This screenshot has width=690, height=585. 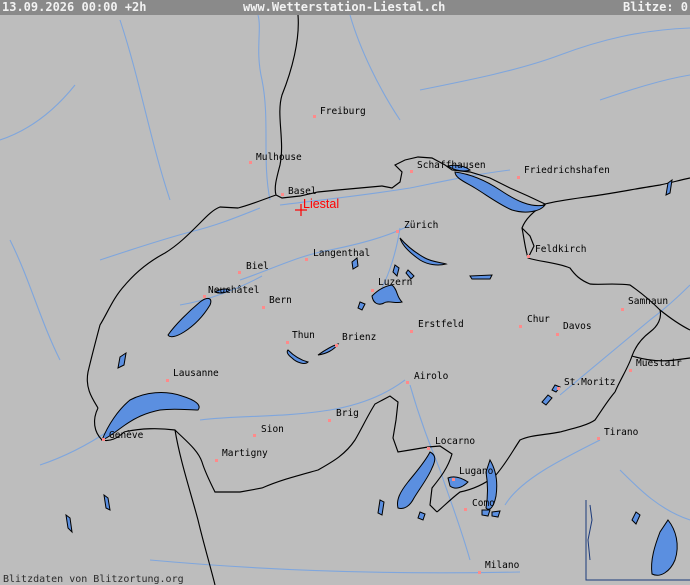 I want to click on lake-constance, so click(x=500, y=192).